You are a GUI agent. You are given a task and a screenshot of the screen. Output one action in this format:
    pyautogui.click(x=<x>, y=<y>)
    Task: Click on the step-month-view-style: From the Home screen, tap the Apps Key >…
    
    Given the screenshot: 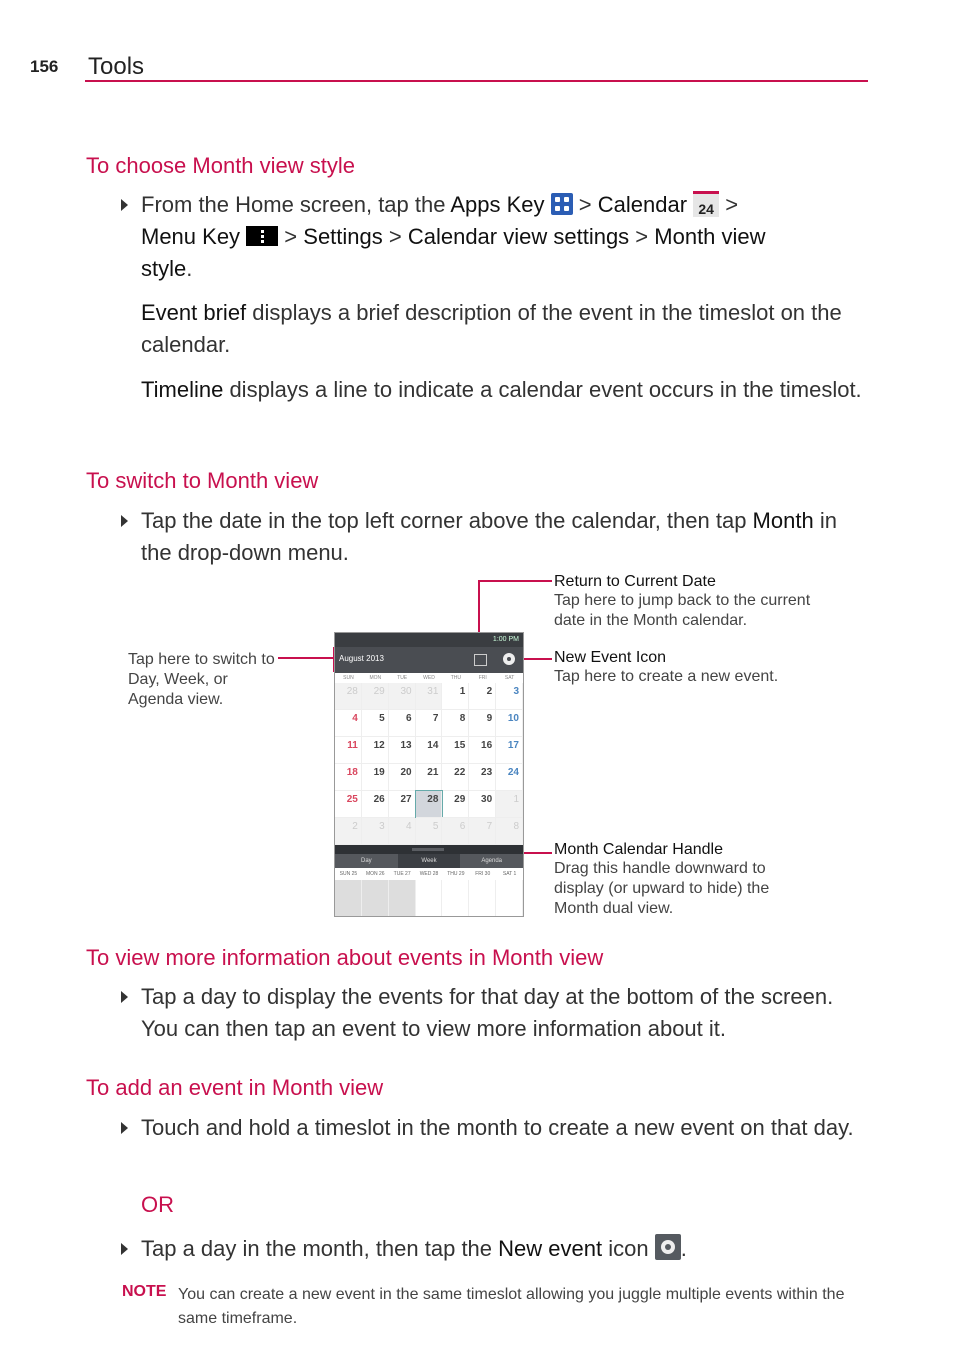 What is the action you would take?
    pyautogui.click(x=496, y=237)
    